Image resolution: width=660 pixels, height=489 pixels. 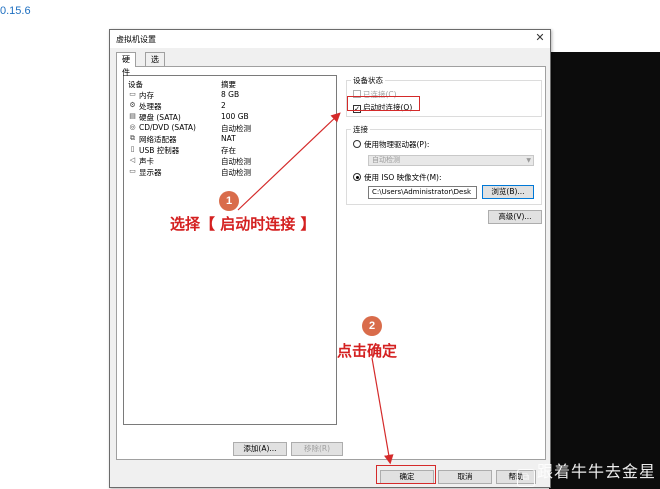 I want to click on close-icon: ✕, so click(x=540, y=38).